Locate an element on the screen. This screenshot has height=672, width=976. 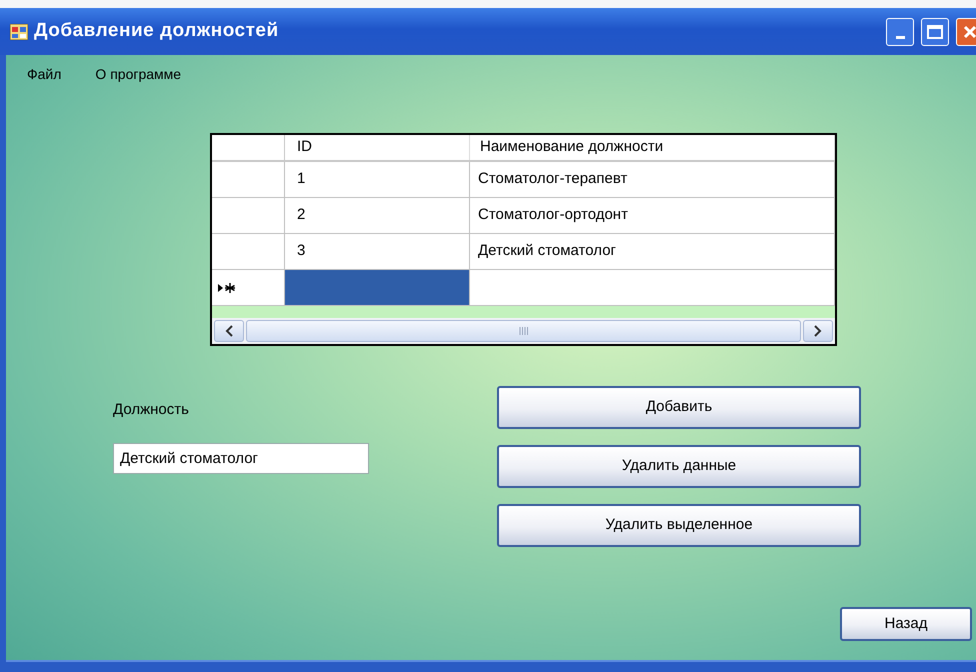
new-row-icon is located at coordinates (227, 287).